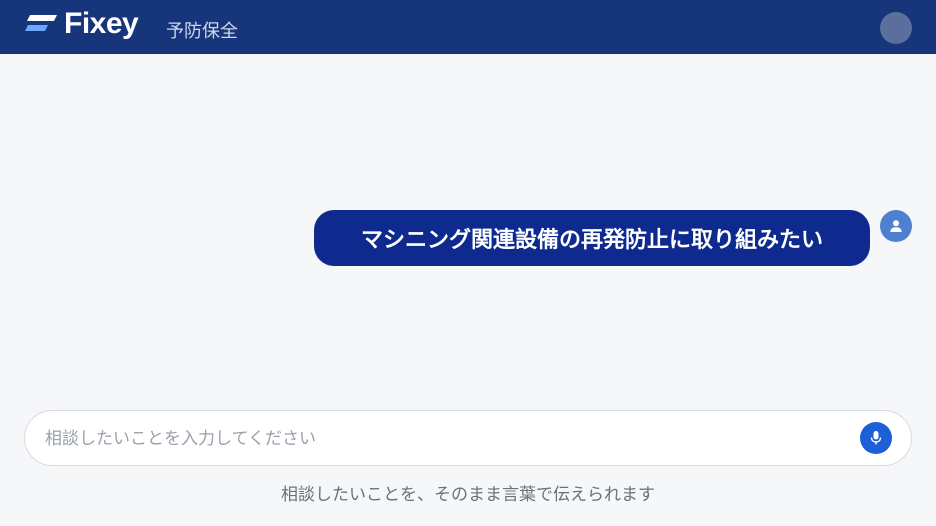  I want to click on brand-name: Fixey, so click(101, 24).